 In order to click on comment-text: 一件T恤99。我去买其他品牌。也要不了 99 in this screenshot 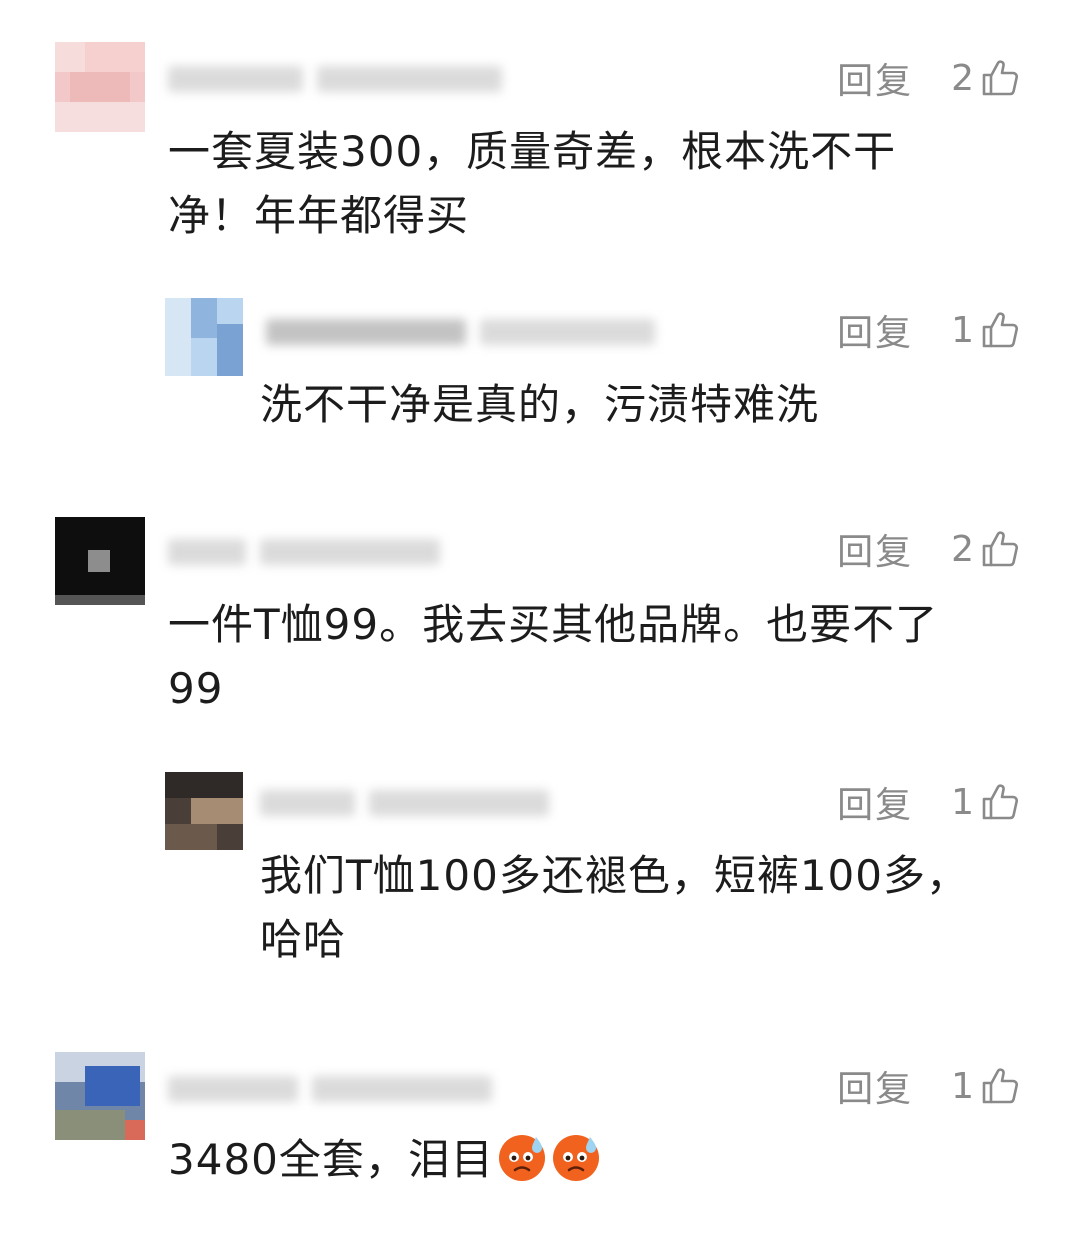, I will do `click(553, 657)`.